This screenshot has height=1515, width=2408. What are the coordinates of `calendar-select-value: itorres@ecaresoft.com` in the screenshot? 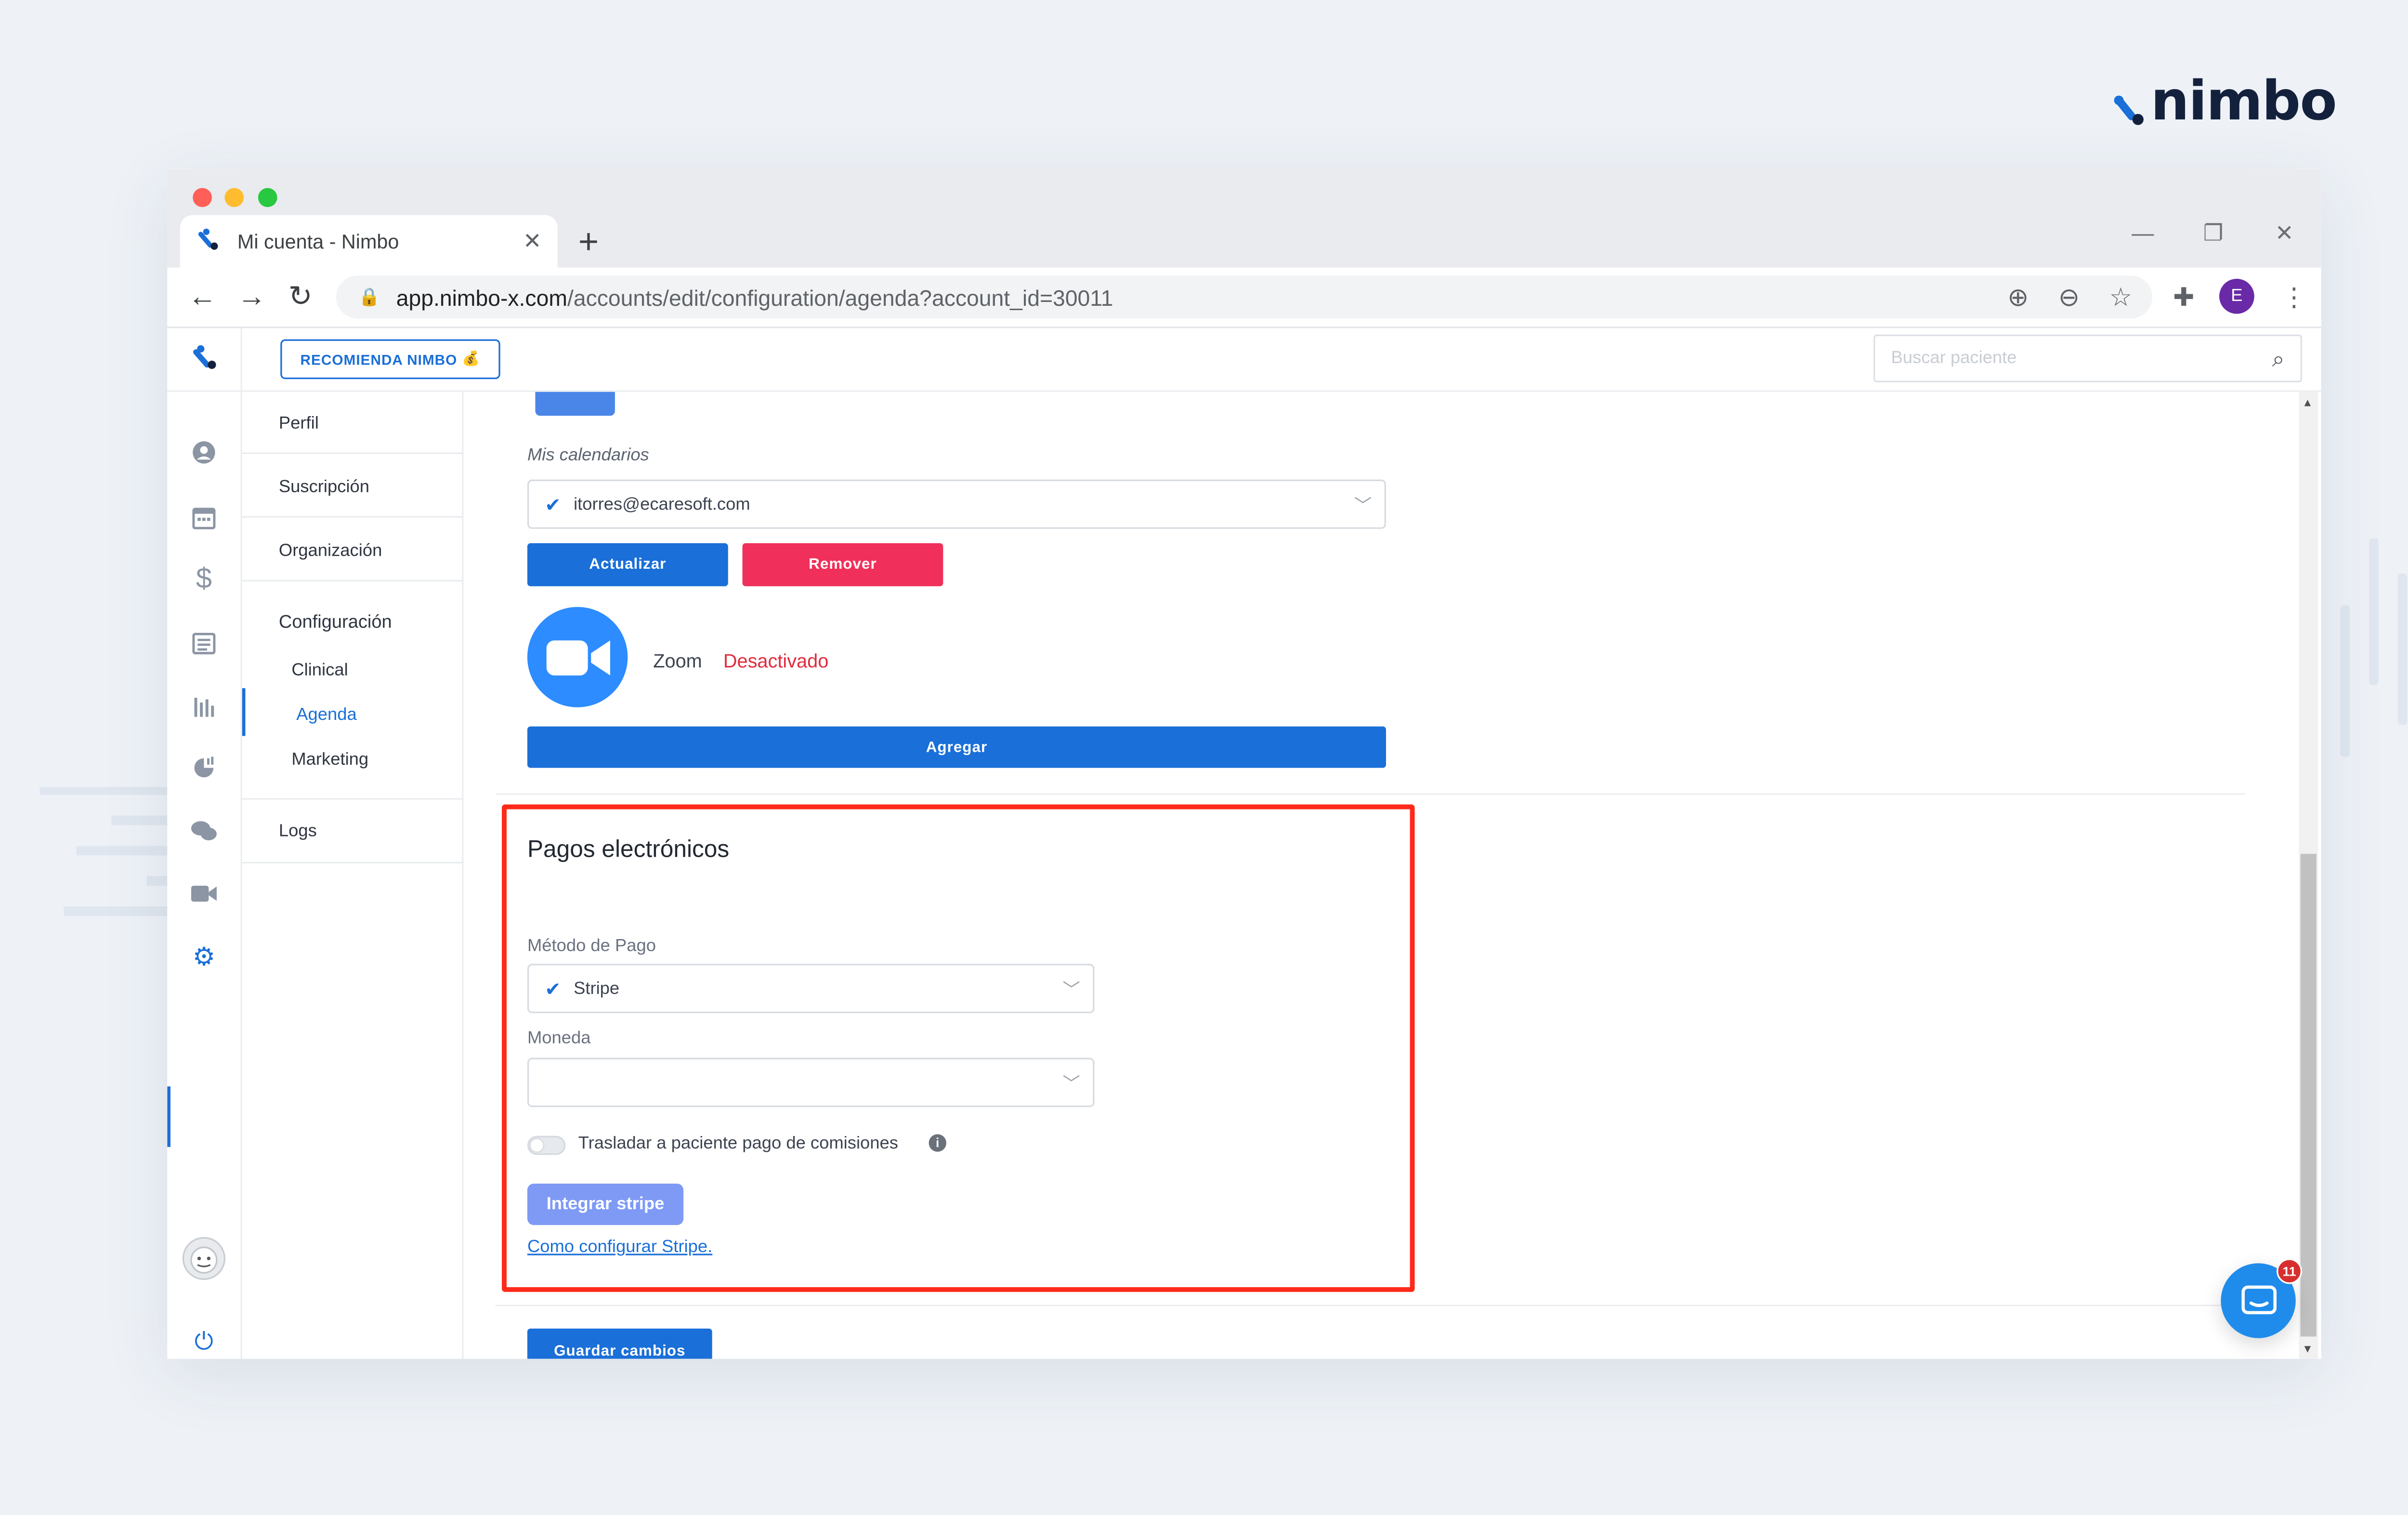 It's located at (662, 505).